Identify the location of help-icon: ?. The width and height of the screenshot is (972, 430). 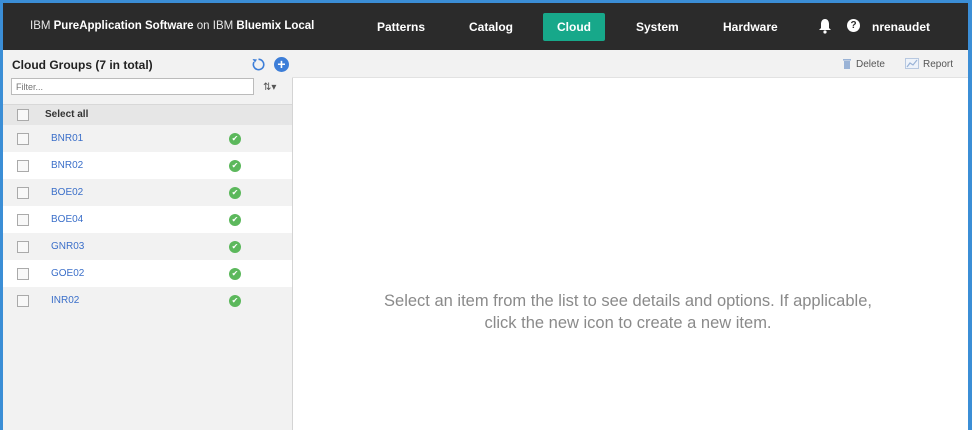
(853, 25).